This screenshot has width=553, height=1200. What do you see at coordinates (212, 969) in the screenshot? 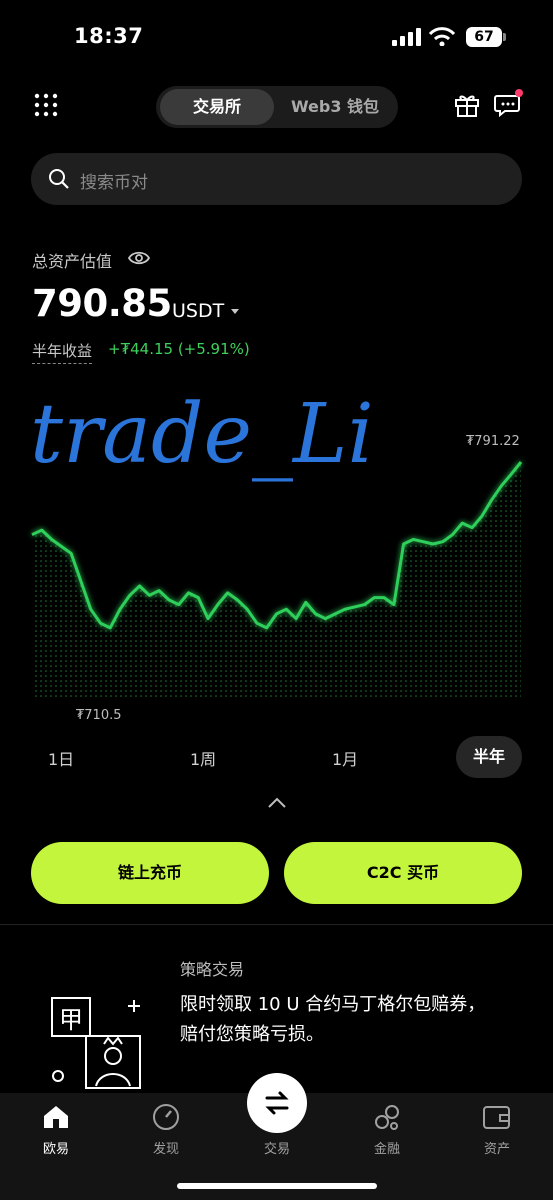
I see `promo-tag: 策略交易` at bounding box center [212, 969].